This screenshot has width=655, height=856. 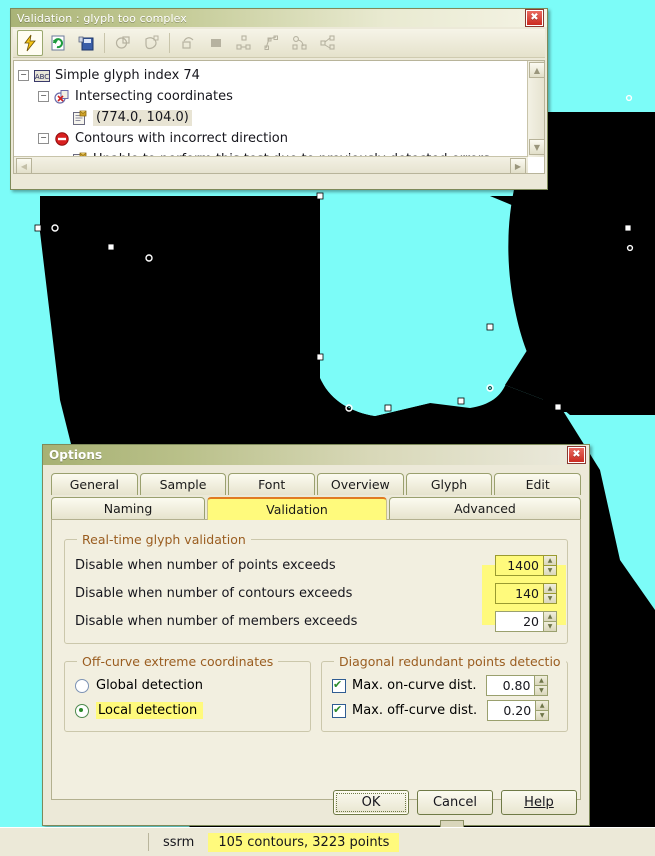 I want to click on validation-toolbar, so click(x=279, y=43).